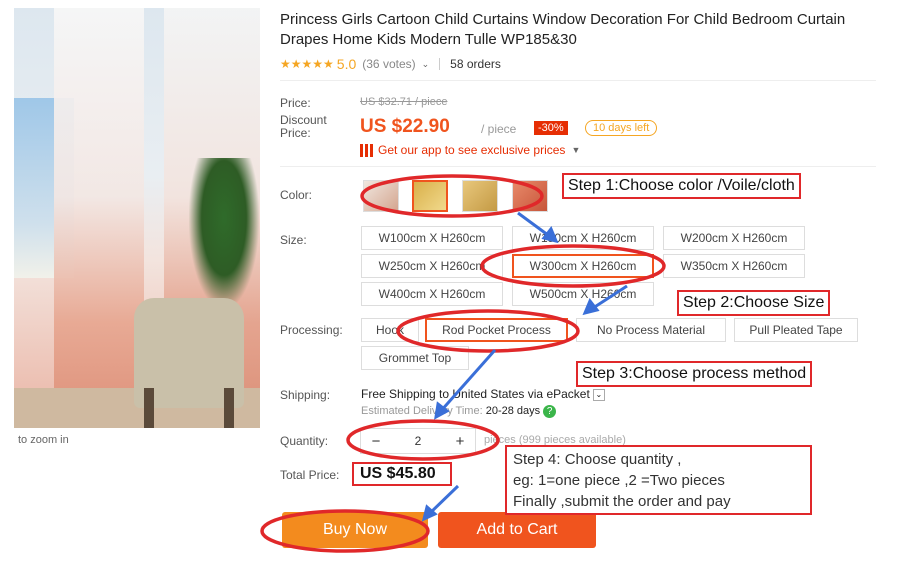 The height and width of the screenshot is (563, 900). I want to click on size-label: Size:, so click(293, 240).